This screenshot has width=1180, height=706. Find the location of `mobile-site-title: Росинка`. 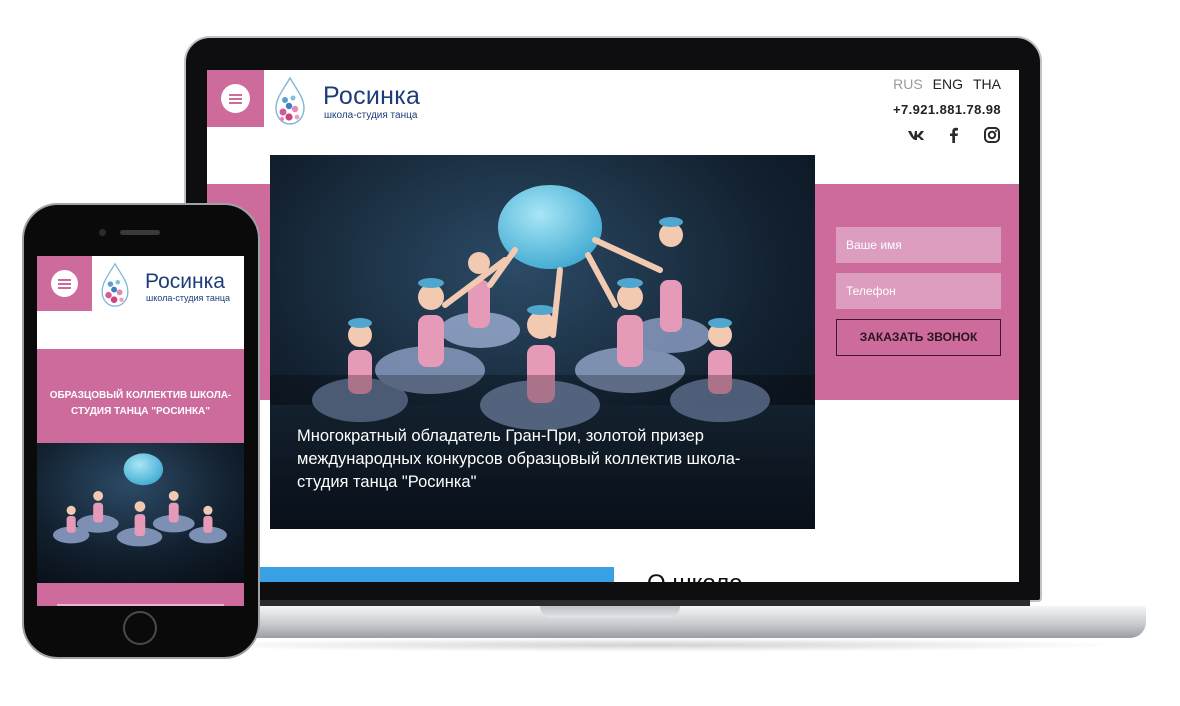

mobile-site-title: Росинка is located at coordinates (185, 282).